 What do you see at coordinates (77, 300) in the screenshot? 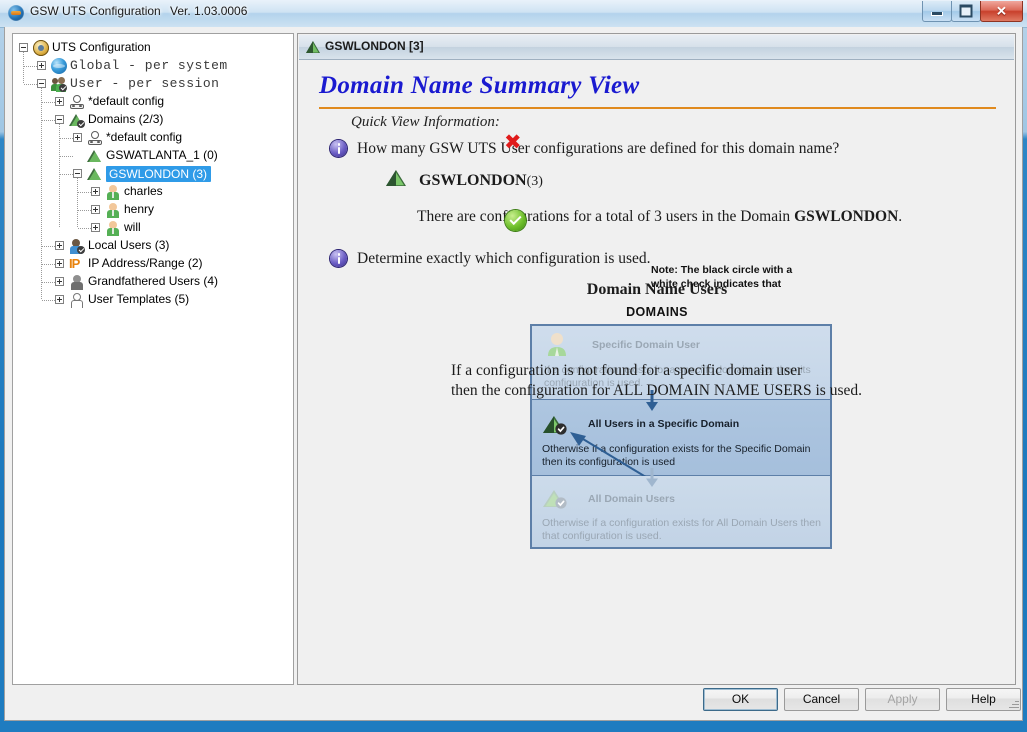
I see `outline-user-icon` at bounding box center [77, 300].